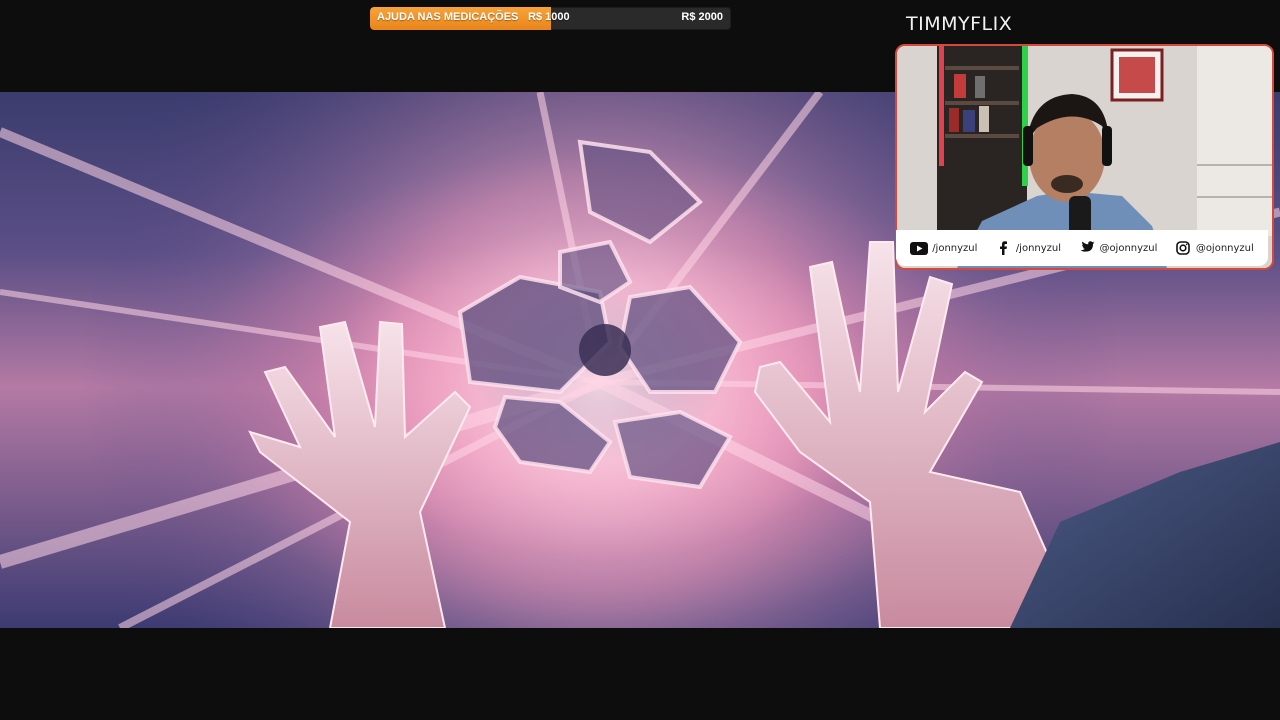 The image size is (1280, 720). Describe the element at coordinates (959, 24) in the screenshot. I see `channel-title: TIMMYFLIX` at that location.